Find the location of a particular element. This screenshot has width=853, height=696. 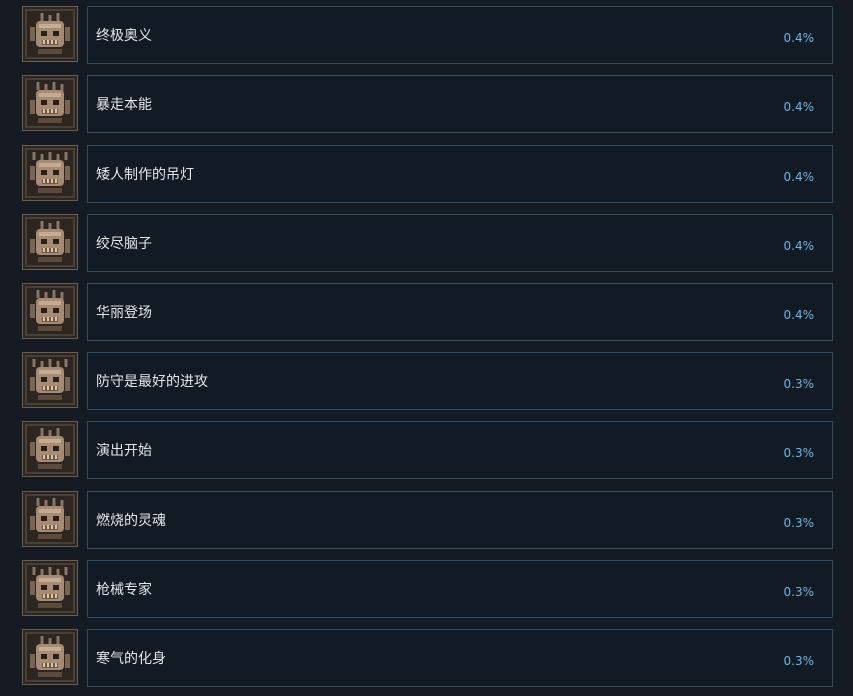

achievement-name: 演出开始 is located at coordinates (124, 451).